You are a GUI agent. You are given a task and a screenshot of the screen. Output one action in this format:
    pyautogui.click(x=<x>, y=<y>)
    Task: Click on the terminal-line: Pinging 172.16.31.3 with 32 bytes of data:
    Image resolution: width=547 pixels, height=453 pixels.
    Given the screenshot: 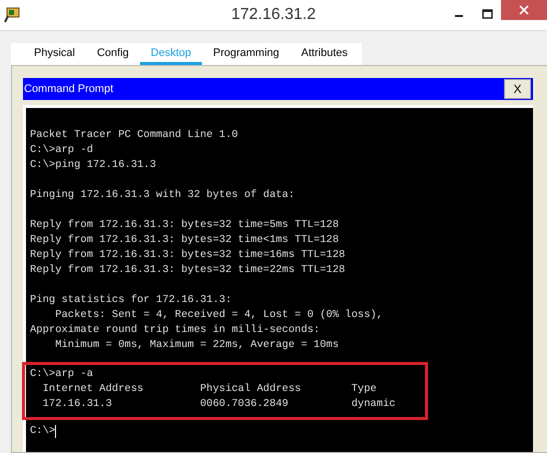 What is the action you would take?
    pyautogui.click(x=163, y=195)
    